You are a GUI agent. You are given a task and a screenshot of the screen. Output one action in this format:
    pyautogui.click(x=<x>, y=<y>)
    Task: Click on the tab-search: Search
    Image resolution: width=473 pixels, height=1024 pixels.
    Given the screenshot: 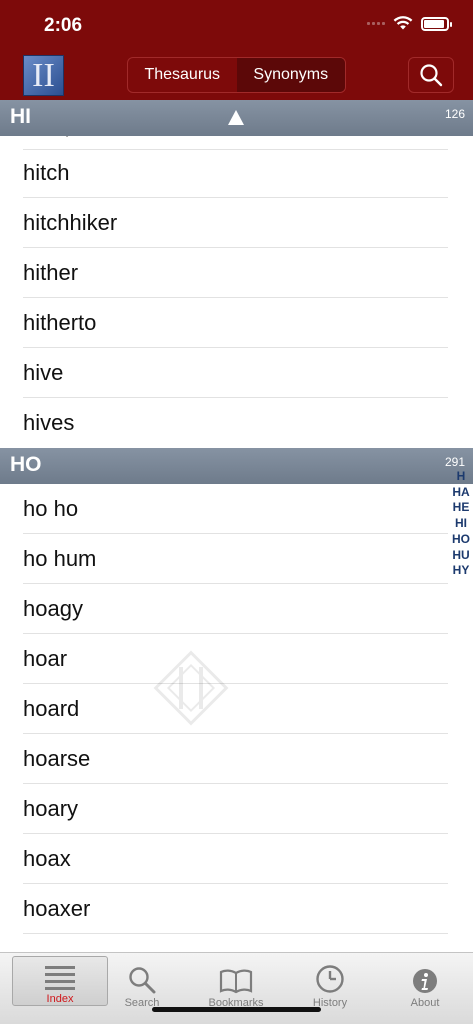 What is the action you would take?
    pyautogui.click(x=142, y=981)
    